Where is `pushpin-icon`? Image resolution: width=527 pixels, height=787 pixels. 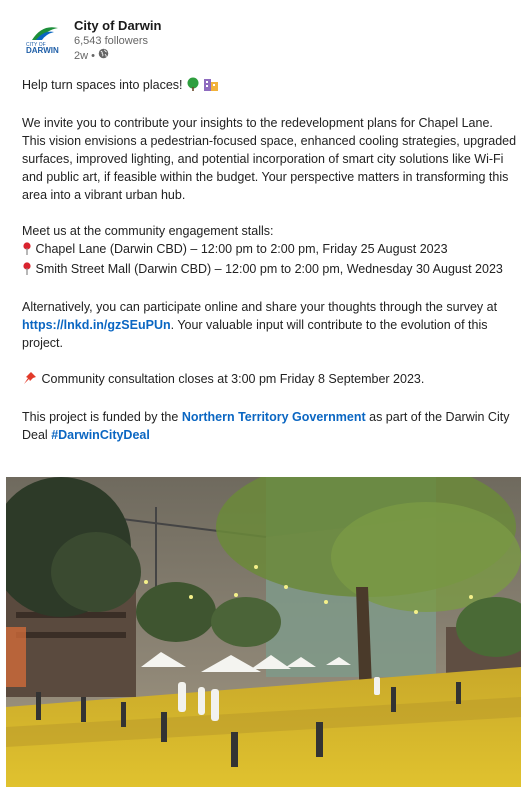
pushpin-icon is located at coordinates (30, 380).